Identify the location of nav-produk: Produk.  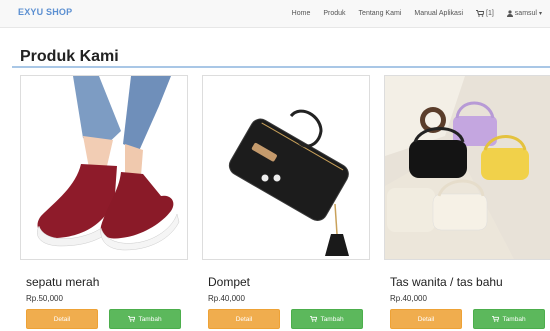
(334, 13).